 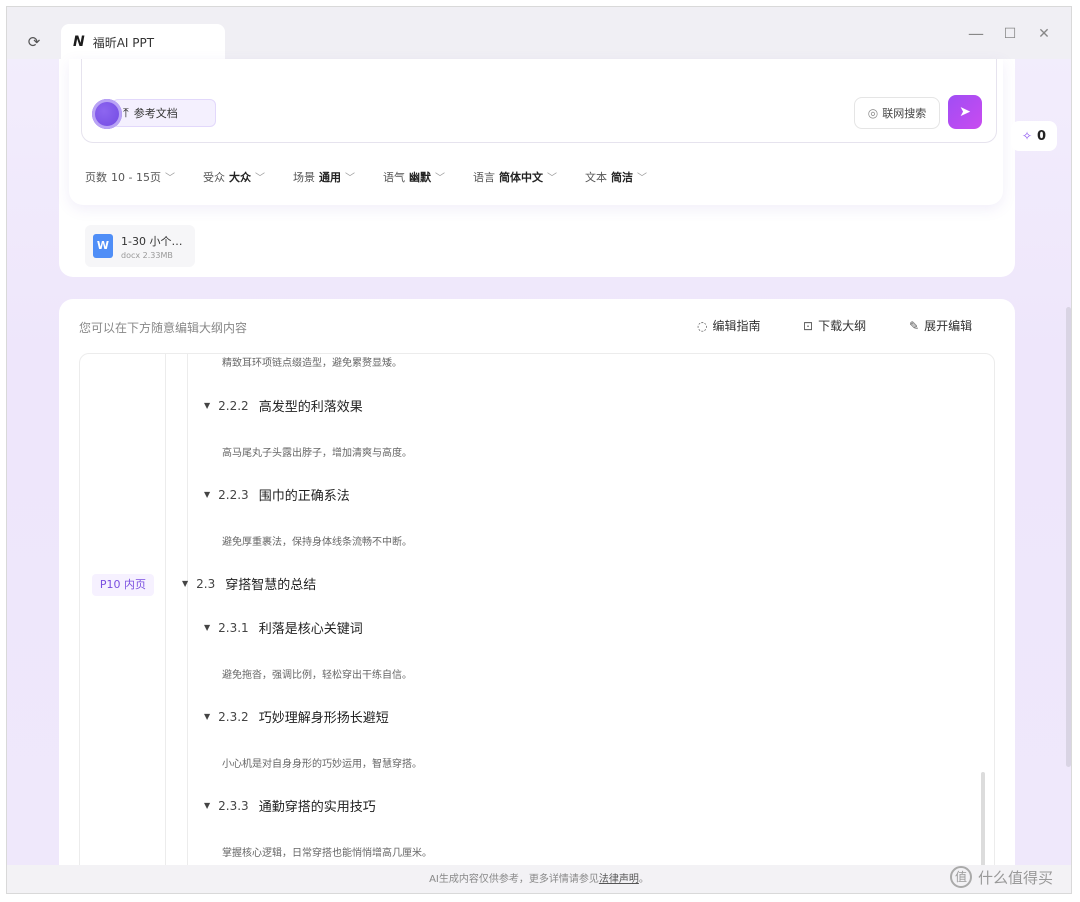 I want to click on outline-heading-2: ▼ 2.3 穿搭智慧的总结, so click(x=249, y=584).